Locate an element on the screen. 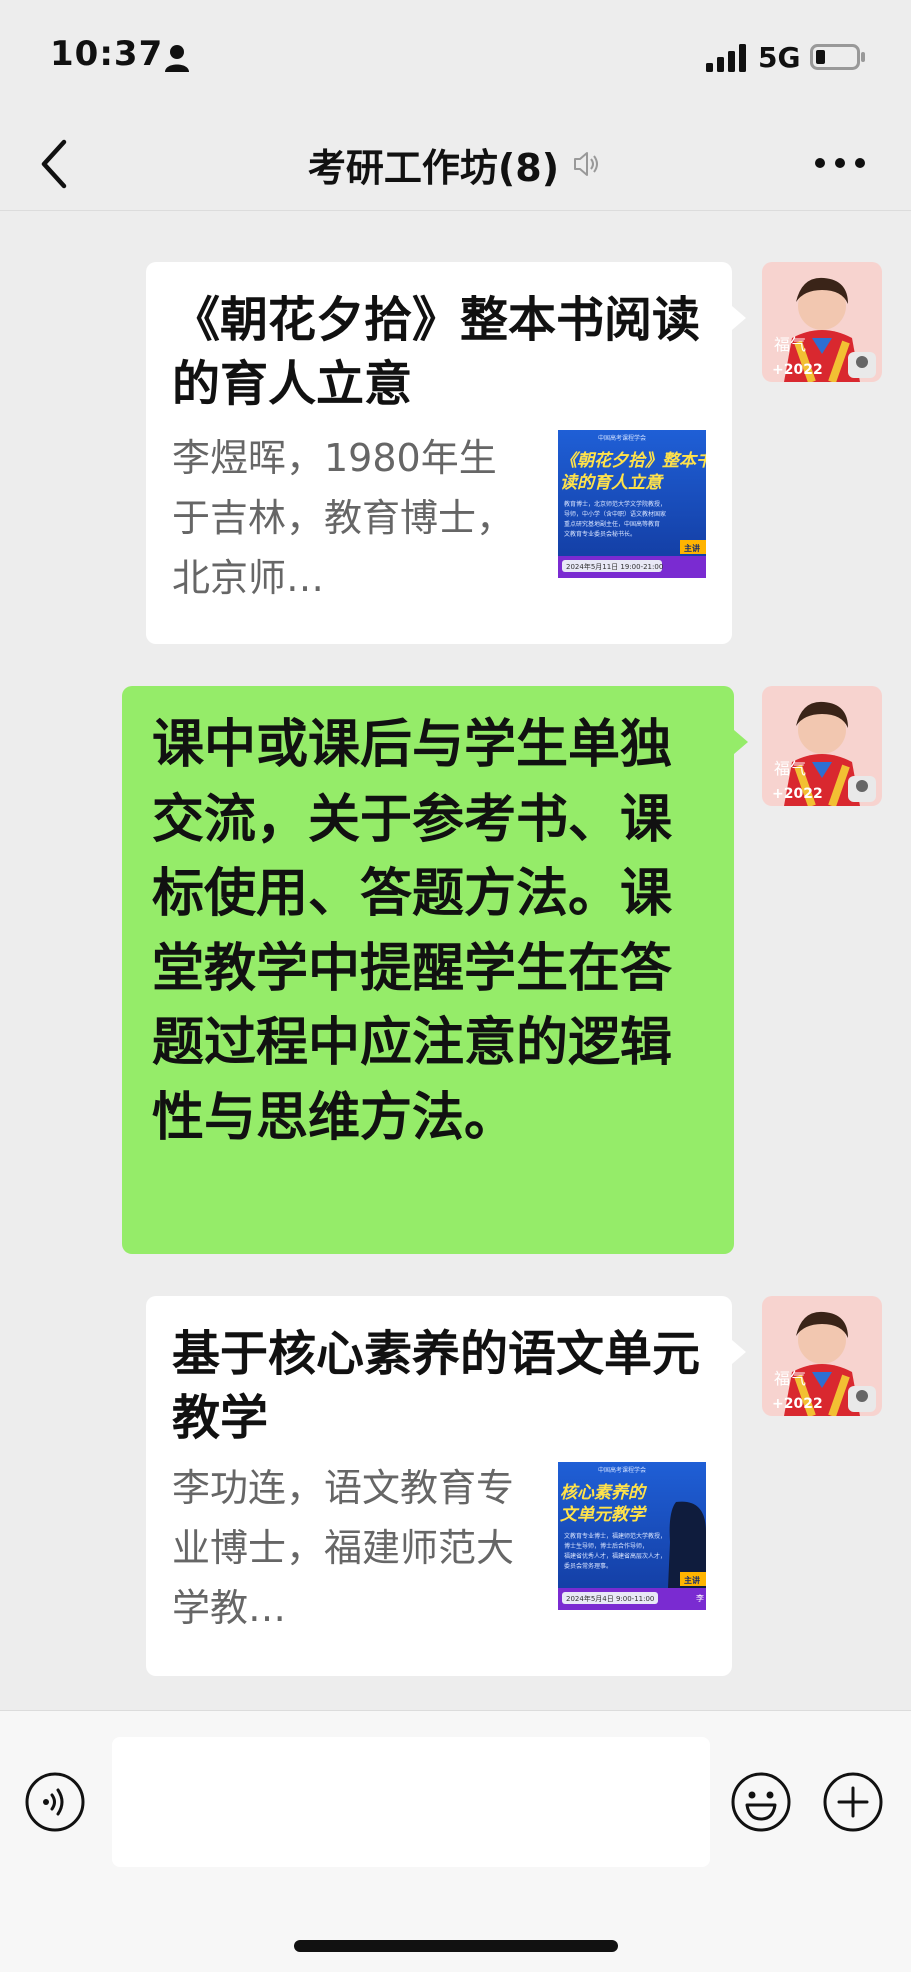  plus-icon is located at coordinates (853, 1802).